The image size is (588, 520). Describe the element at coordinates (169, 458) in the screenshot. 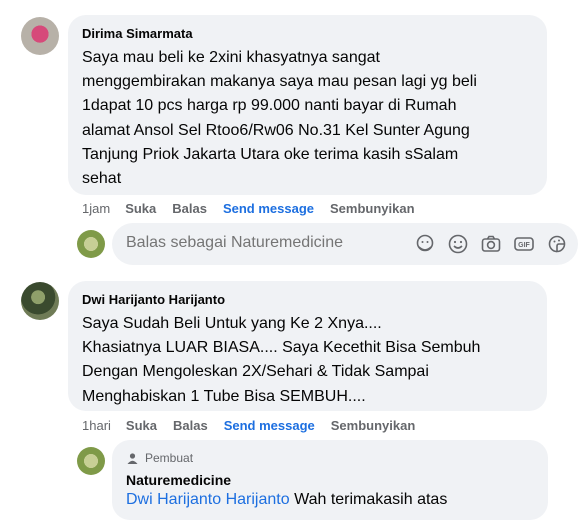

I see `author-badge-label: Pembuat` at that location.